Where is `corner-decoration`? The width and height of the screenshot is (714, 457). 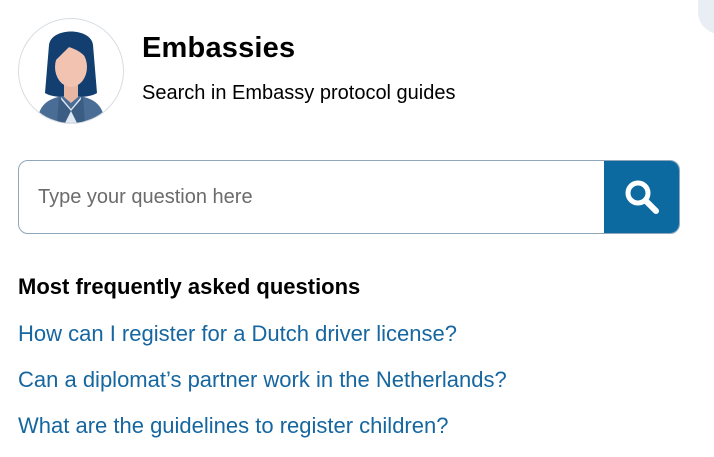
corner-decoration is located at coordinates (706, 17).